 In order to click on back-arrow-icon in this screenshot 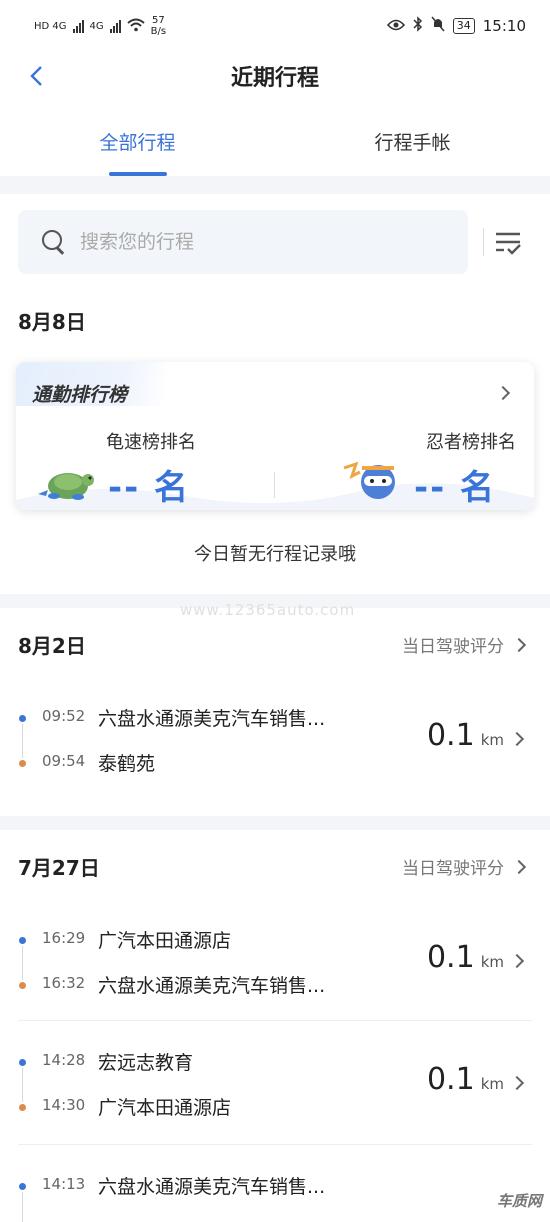, I will do `click(36, 76)`.